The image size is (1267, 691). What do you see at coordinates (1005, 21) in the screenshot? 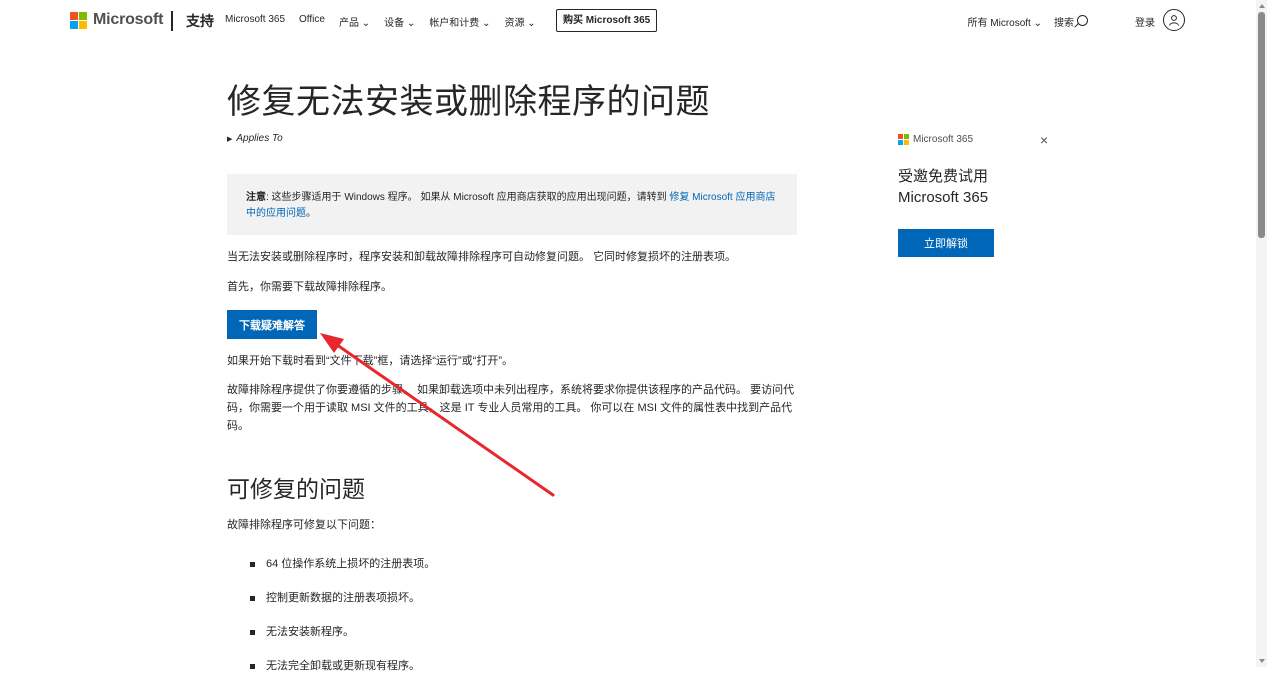
I see `all-microsoft-menu: 所有 Microsoft ⌄` at bounding box center [1005, 21].